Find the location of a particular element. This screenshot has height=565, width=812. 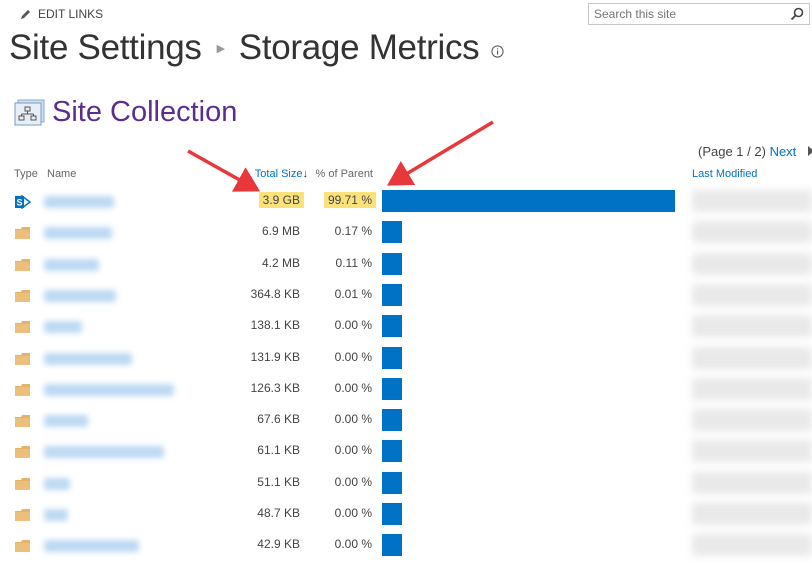

search-box is located at coordinates (699, 14).